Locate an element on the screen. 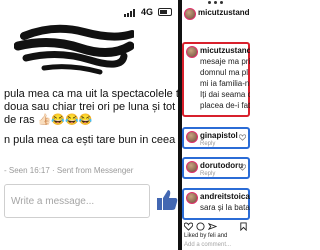 The height and width of the screenshot is (250, 320). battery-icon is located at coordinates (165, 12).